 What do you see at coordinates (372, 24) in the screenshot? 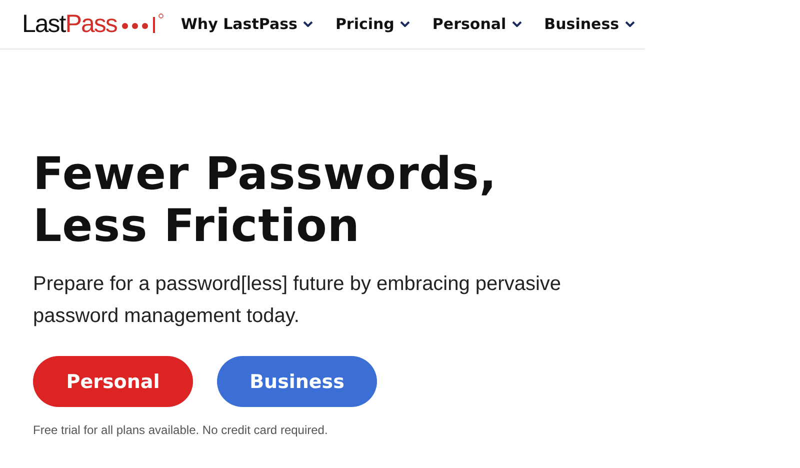
I see `nav-menu-item: Pricing` at bounding box center [372, 24].